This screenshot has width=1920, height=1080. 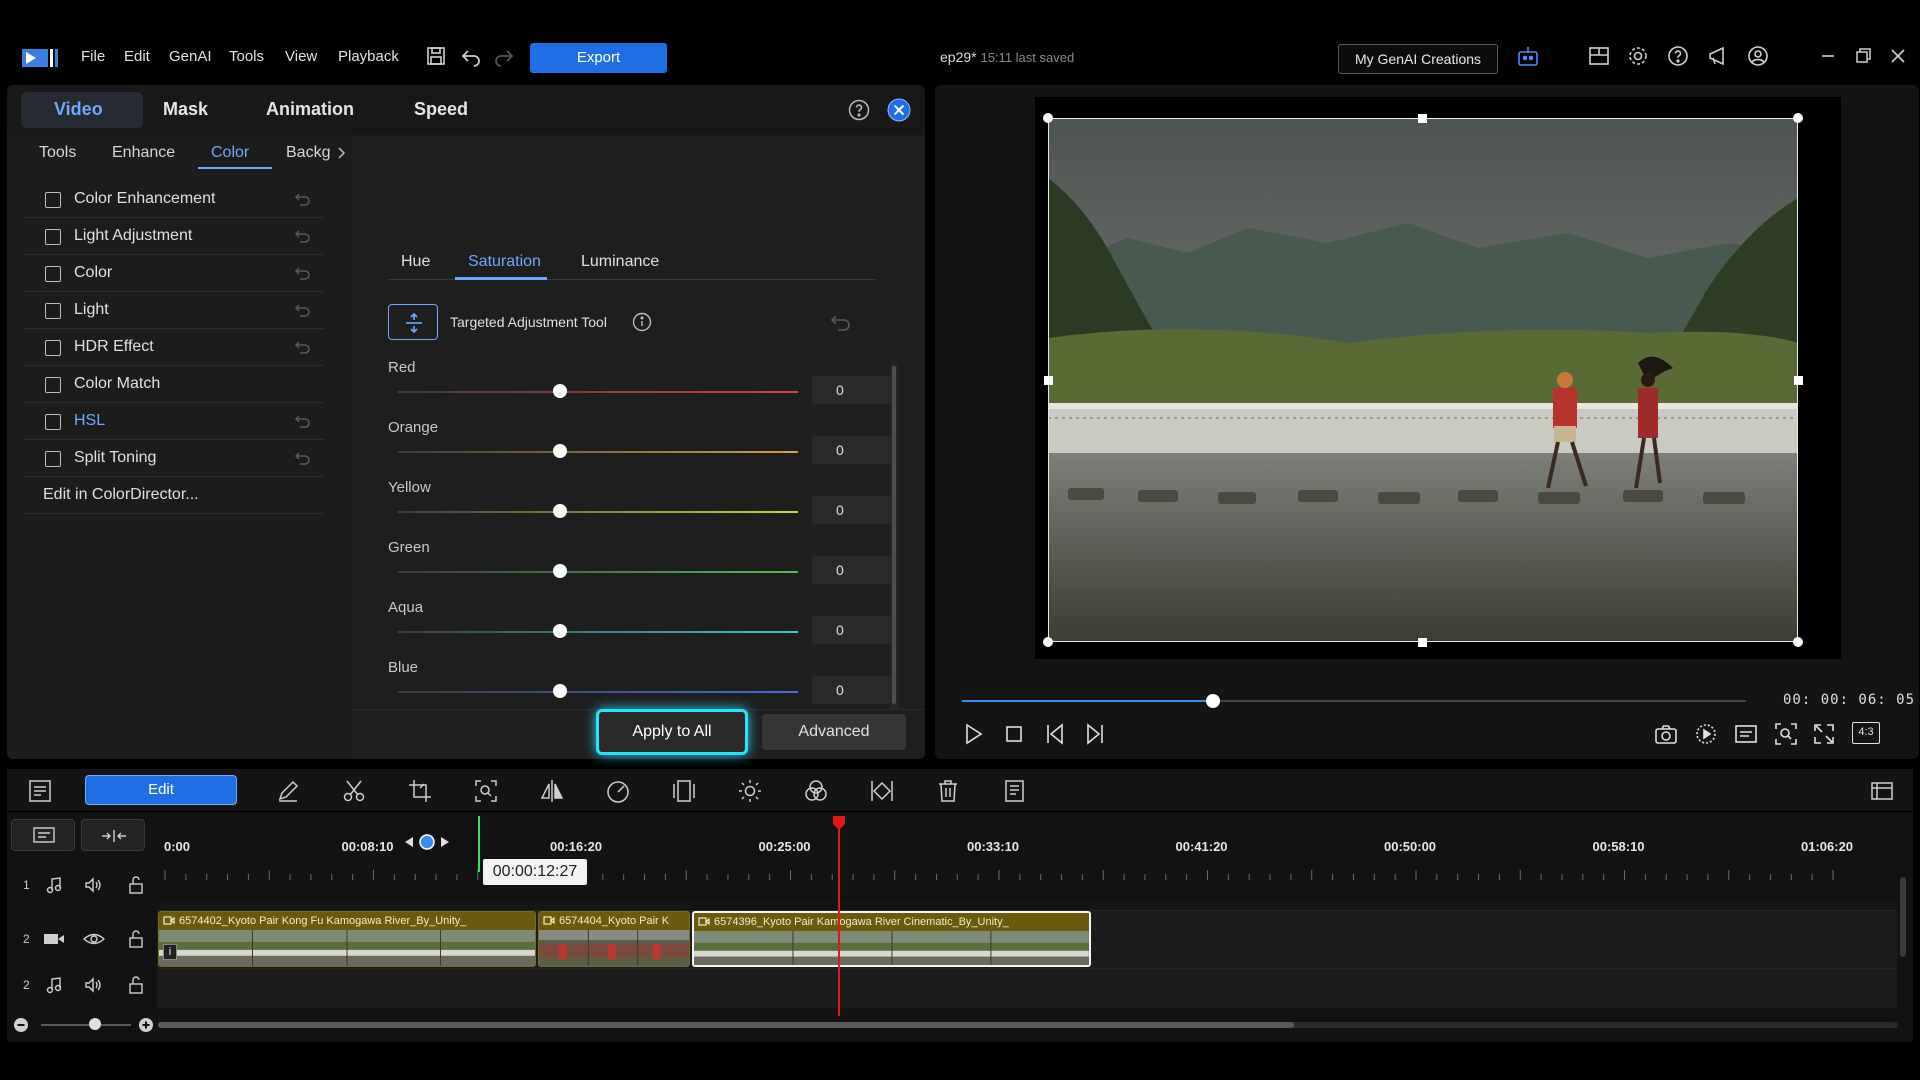 What do you see at coordinates (1056, 734) in the screenshot?
I see `previous-frame-icon` at bounding box center [1056, 734].